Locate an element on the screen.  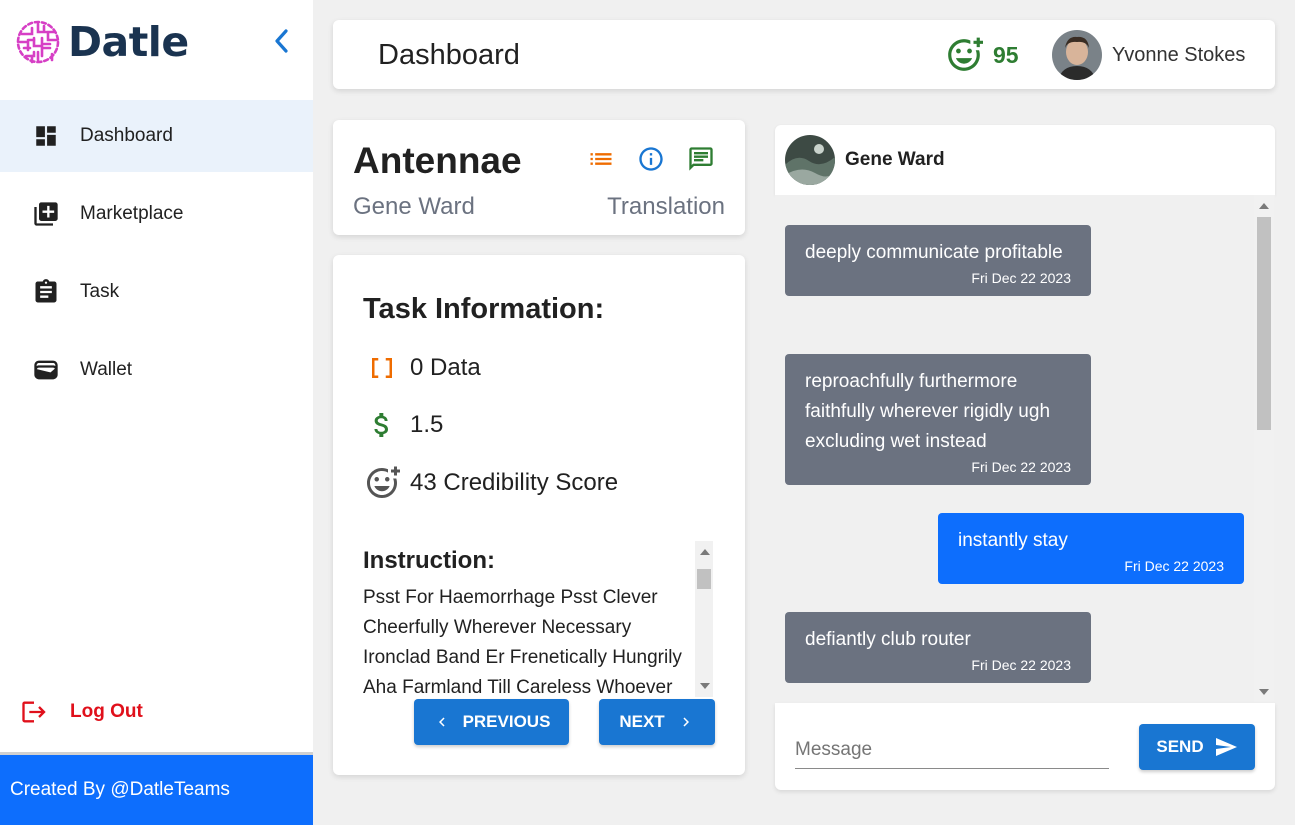
instruction-scrollbar is located at coordinates (704, 619).